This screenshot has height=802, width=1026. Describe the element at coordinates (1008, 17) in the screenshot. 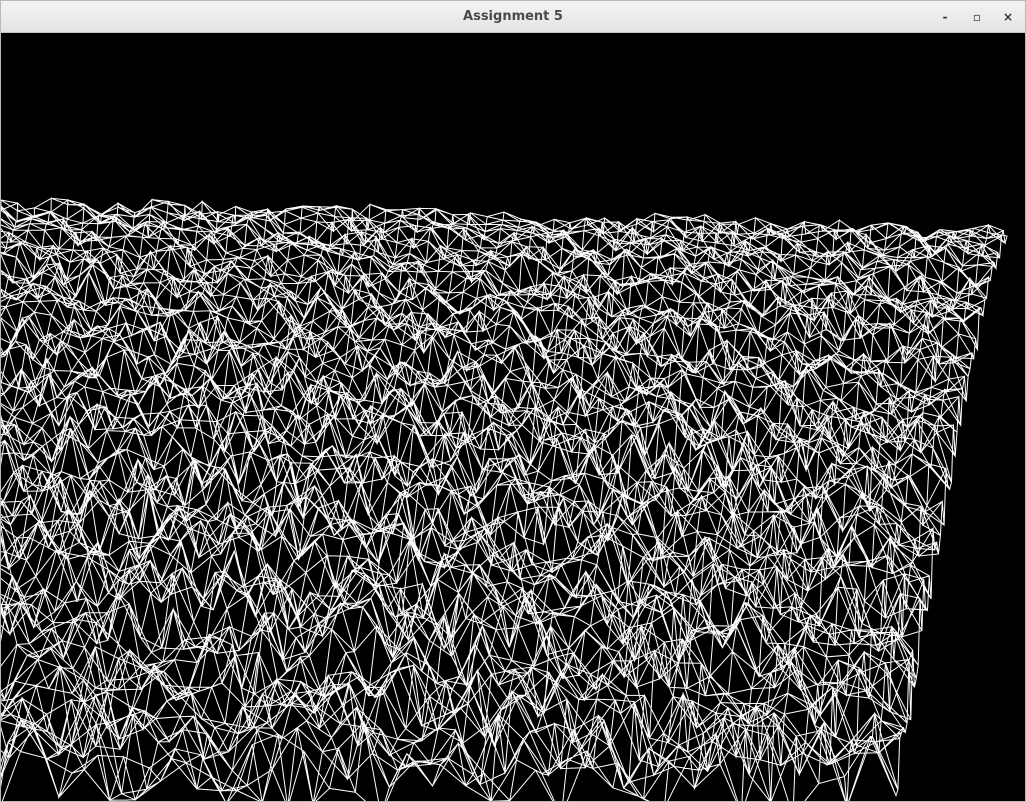

I see `close-button: ×` at that location.